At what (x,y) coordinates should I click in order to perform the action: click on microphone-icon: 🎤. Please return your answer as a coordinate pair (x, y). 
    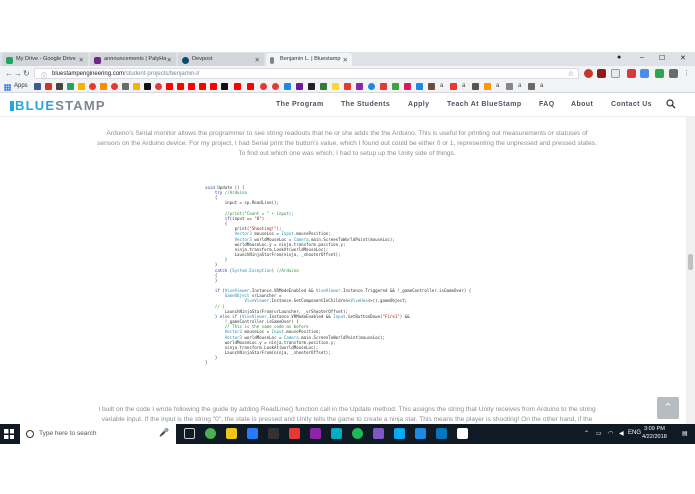
    Looking at the image, I should click on (164, 432).